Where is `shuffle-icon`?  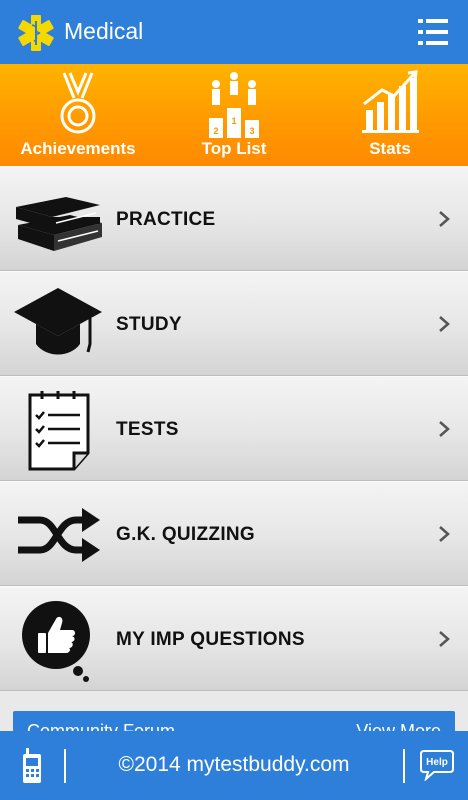 shuffle-icon is located at coordinates (59, 535).